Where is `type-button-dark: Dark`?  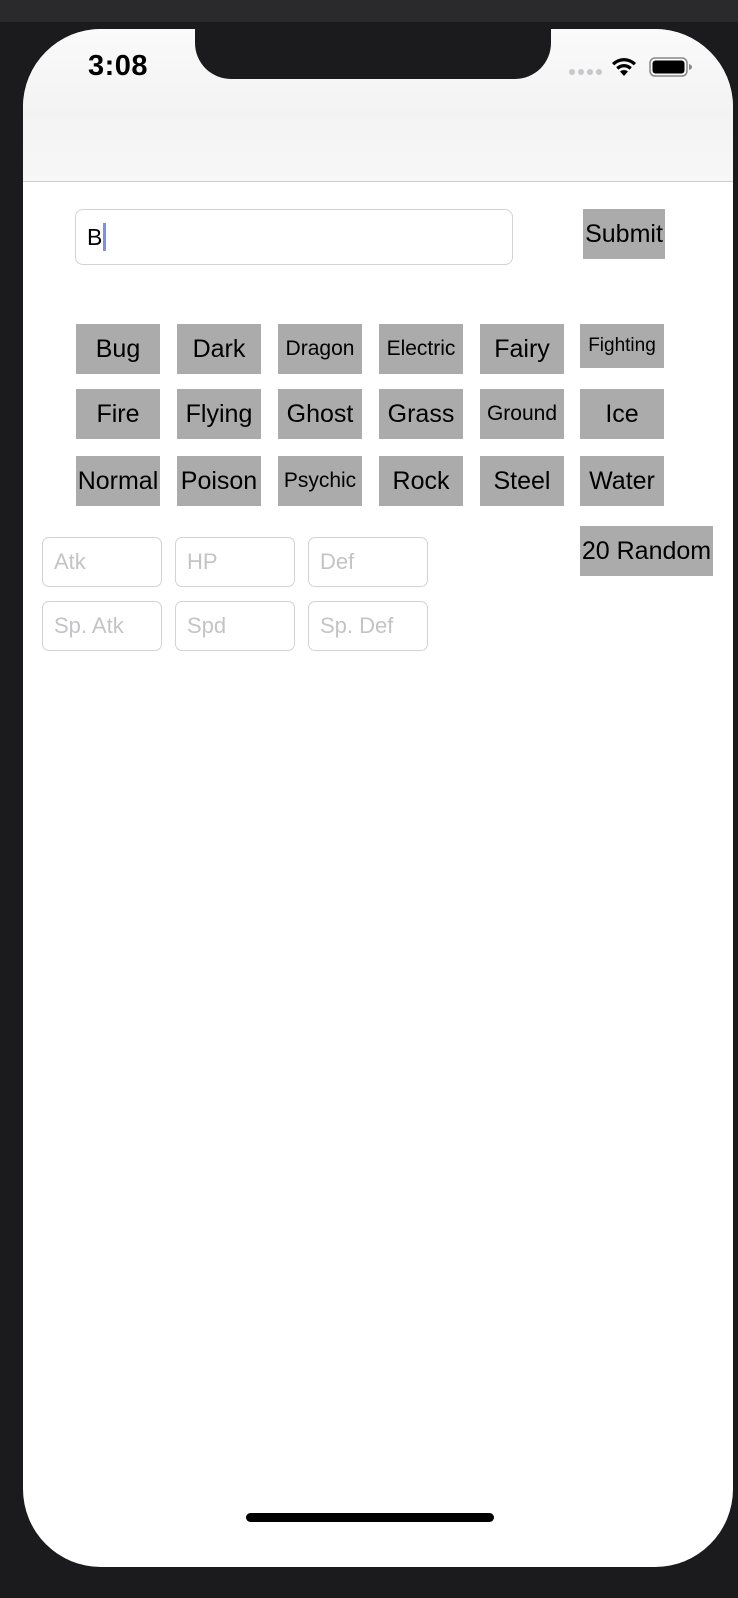
type-button-dark: Dark is located at coordinates (219, 349).